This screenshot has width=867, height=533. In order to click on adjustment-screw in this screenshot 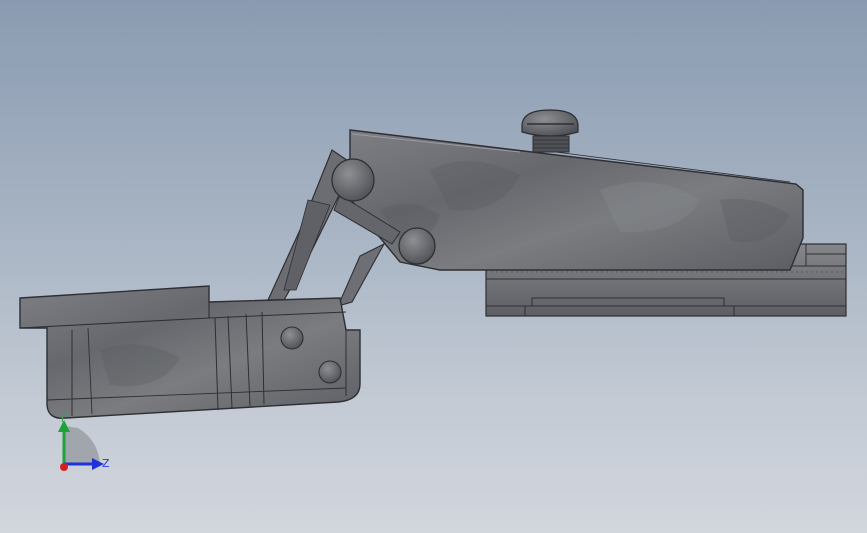, I will do `click(550, 131)`.